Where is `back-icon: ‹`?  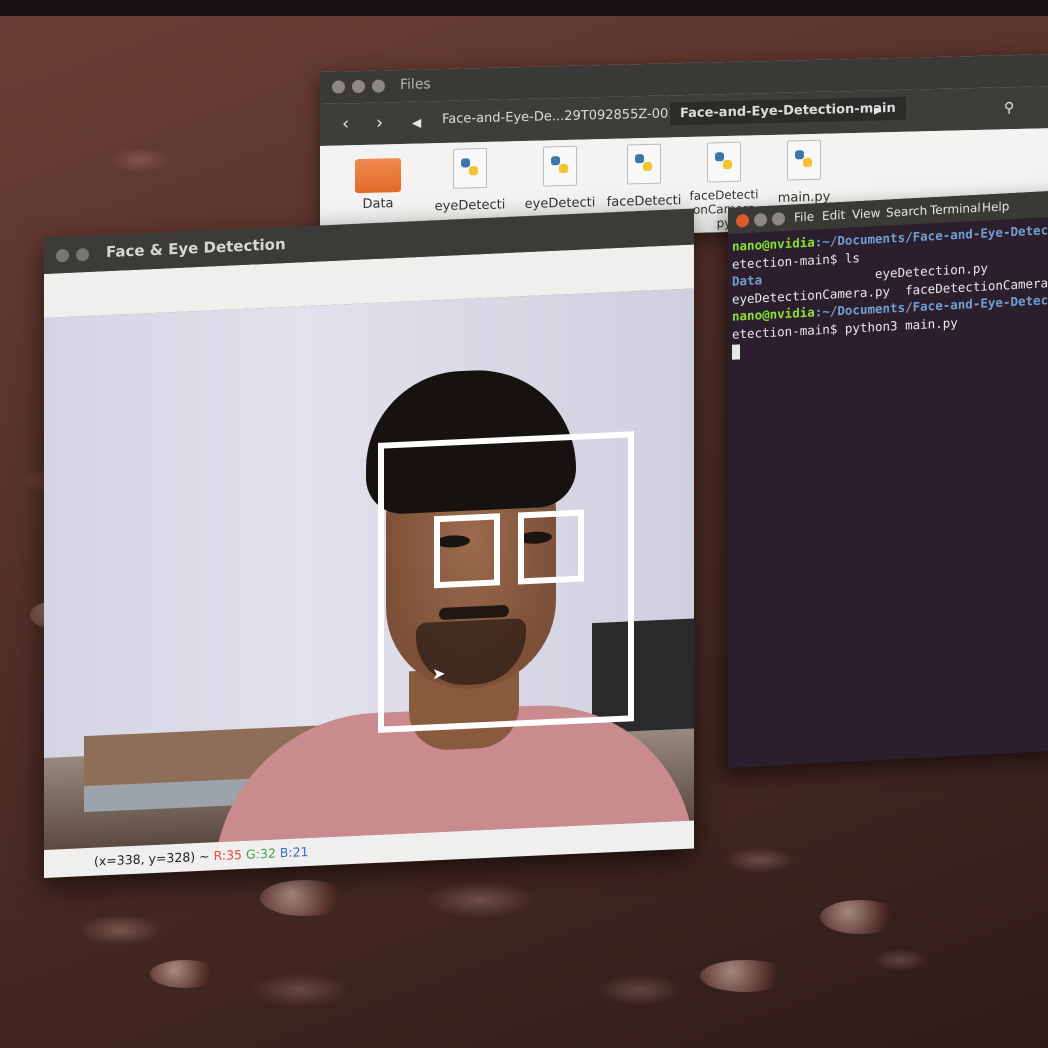 back-icon: ‹ is located at coordinates (345, 123).